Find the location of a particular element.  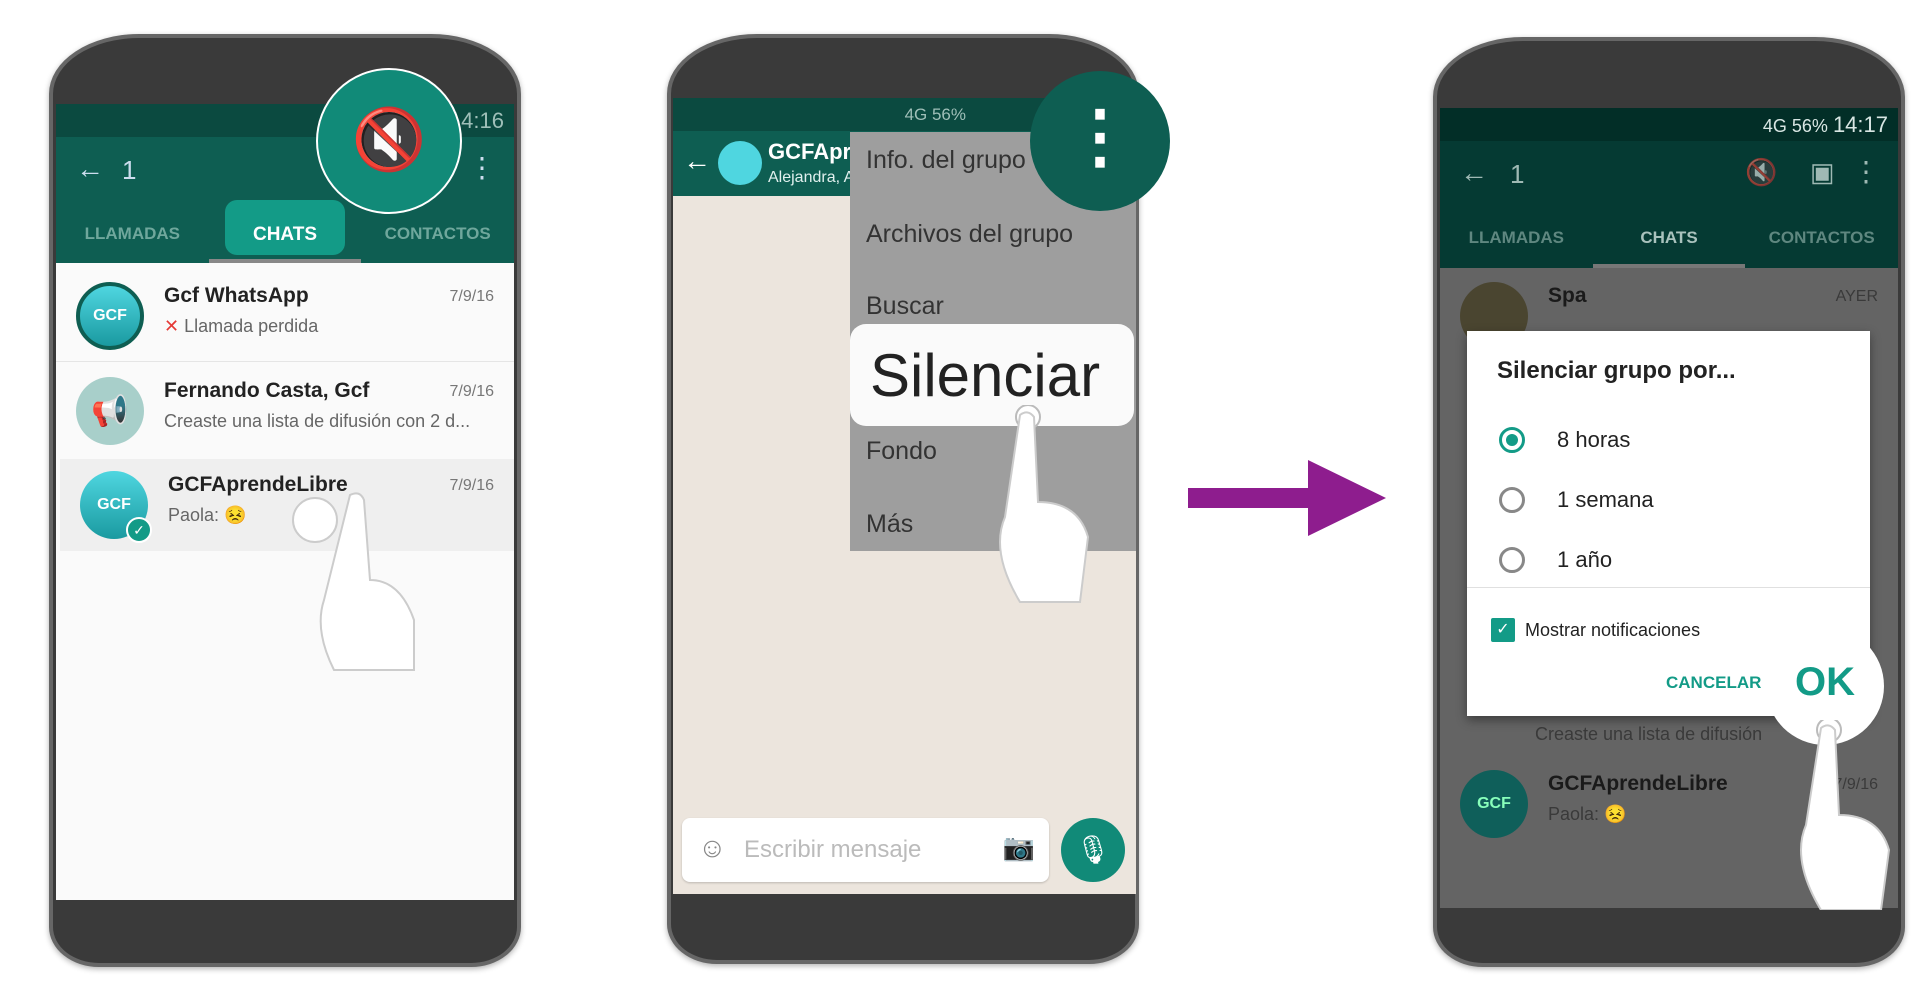

archive-icon: ▣ is located at coordinates (1822, 172).